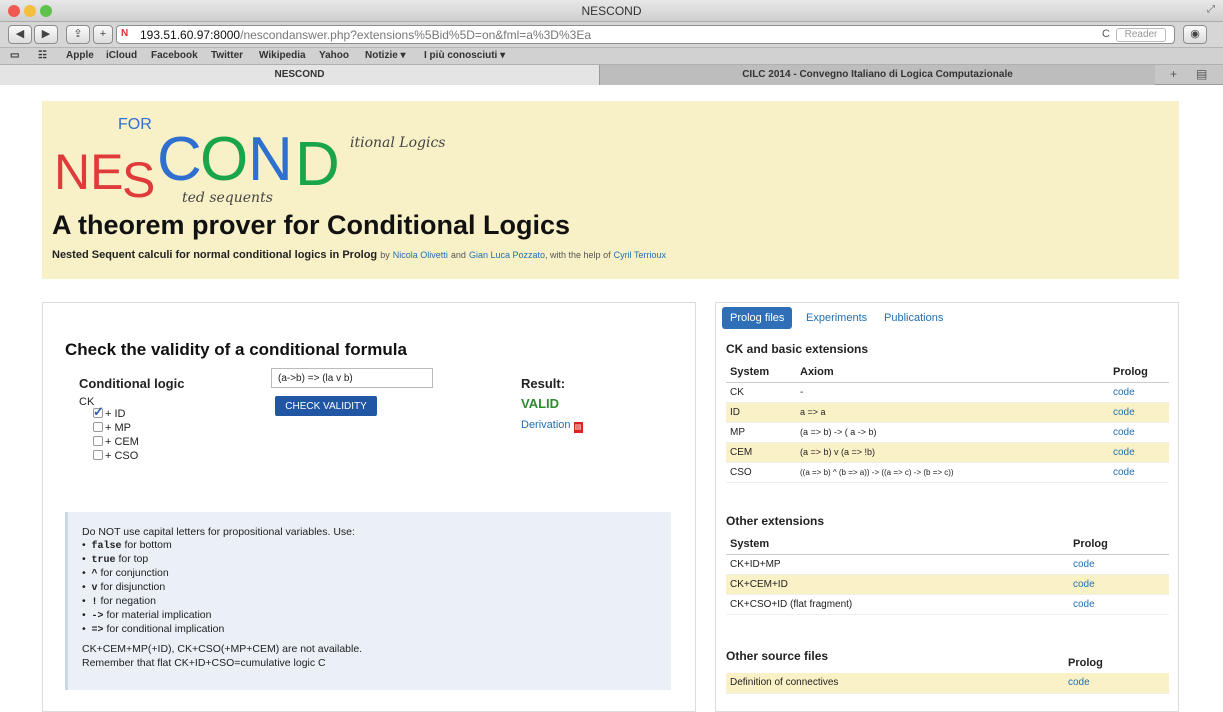 The height and width of the screenshot is (712, 1223). Describe the element at coordinates (46, 34) in the screenshot. I see `forward-button: ▶` at that location.